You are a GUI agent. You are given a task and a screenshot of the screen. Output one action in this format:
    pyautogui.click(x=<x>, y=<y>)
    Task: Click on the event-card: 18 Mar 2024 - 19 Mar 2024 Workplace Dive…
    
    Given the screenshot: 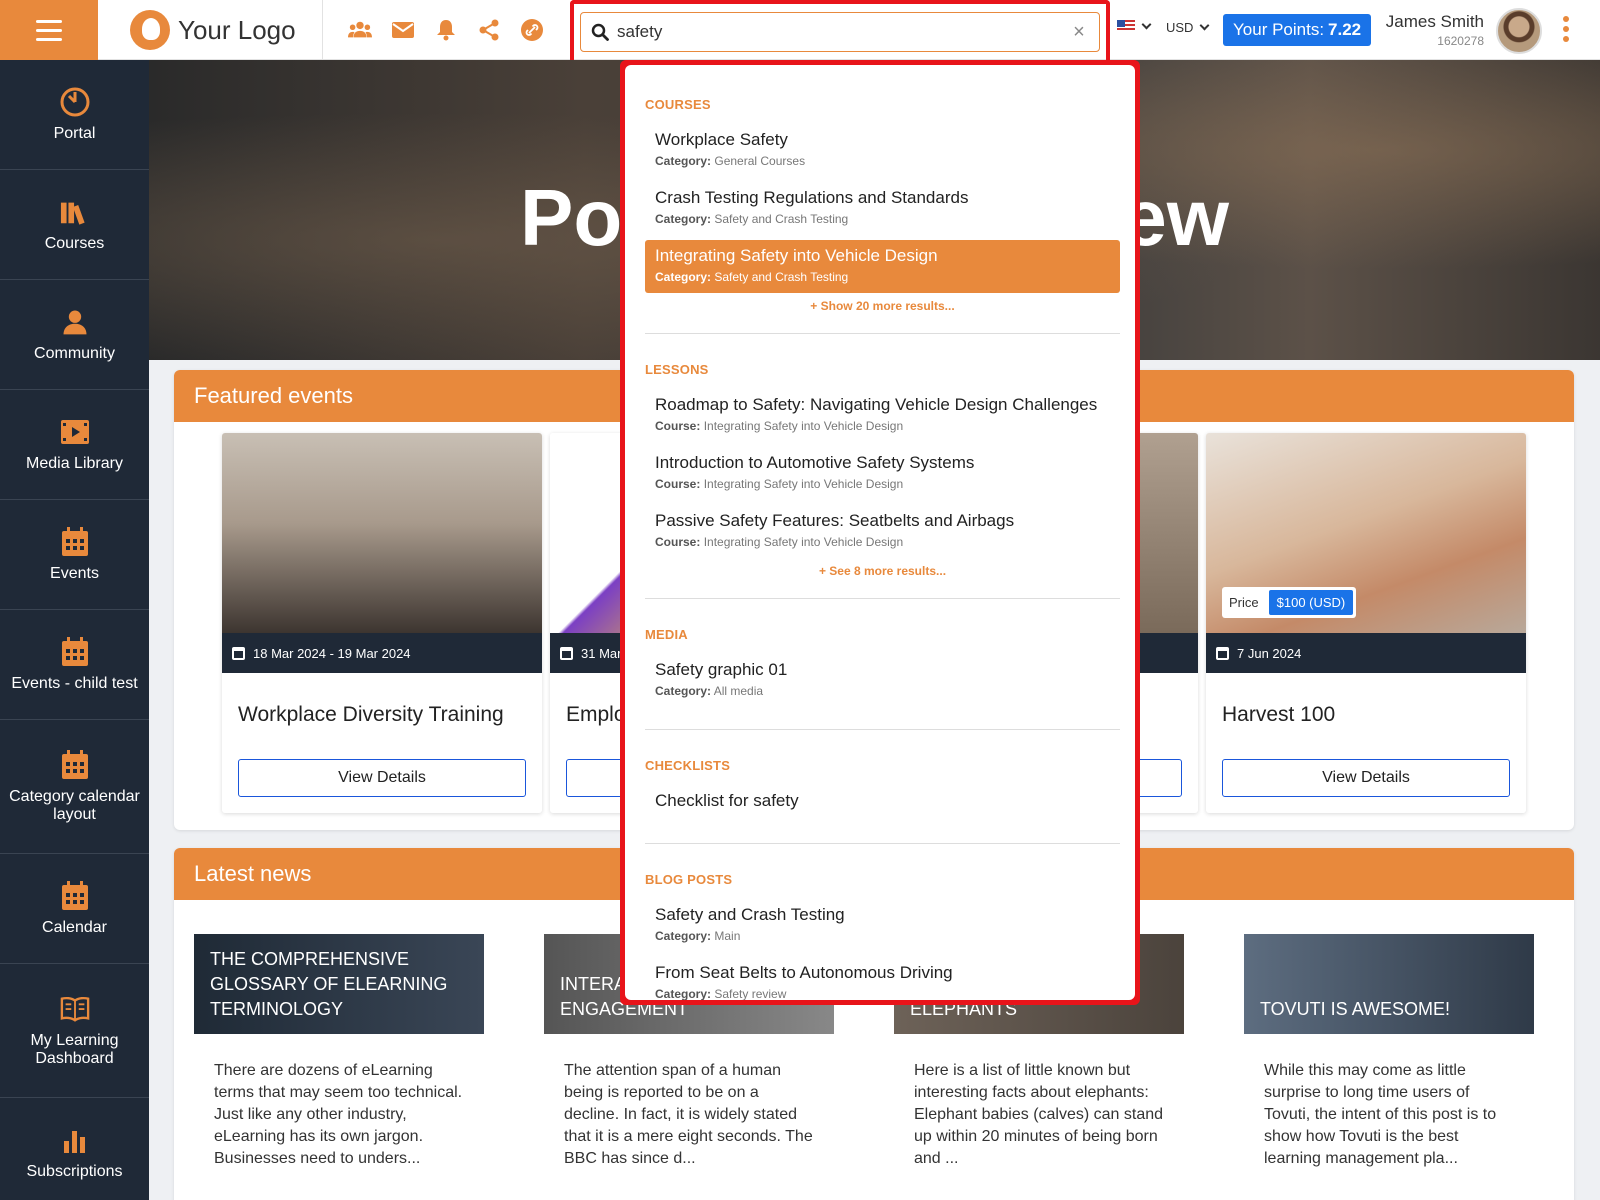 What is the action you would take?
    pyautogui.click(x=382, y=623)
    